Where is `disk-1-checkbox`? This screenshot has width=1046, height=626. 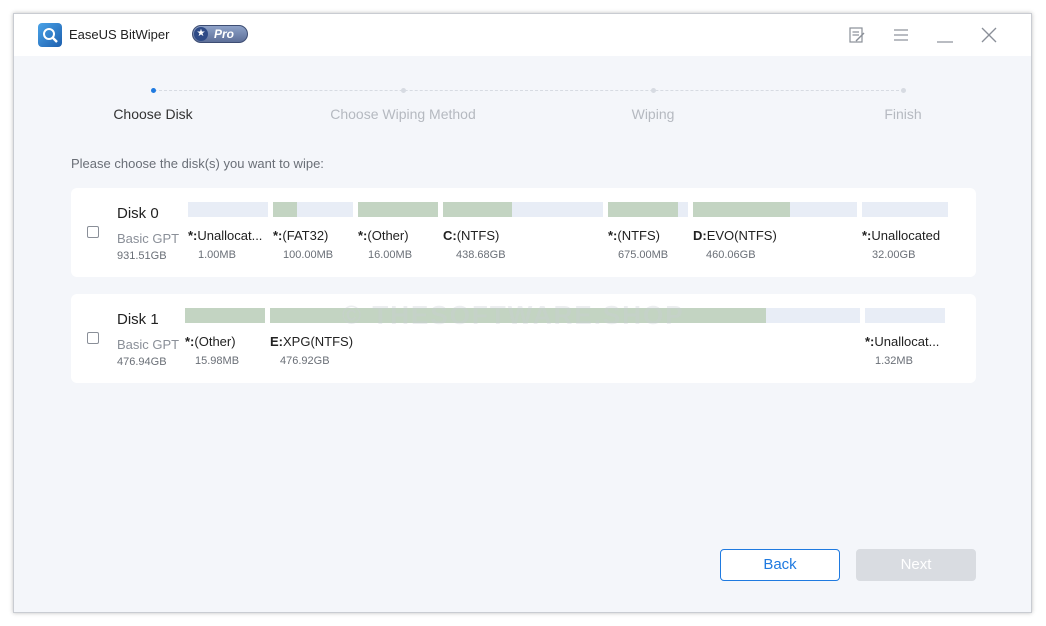 disk-1-checkbox is located at coordinates (93, 338).